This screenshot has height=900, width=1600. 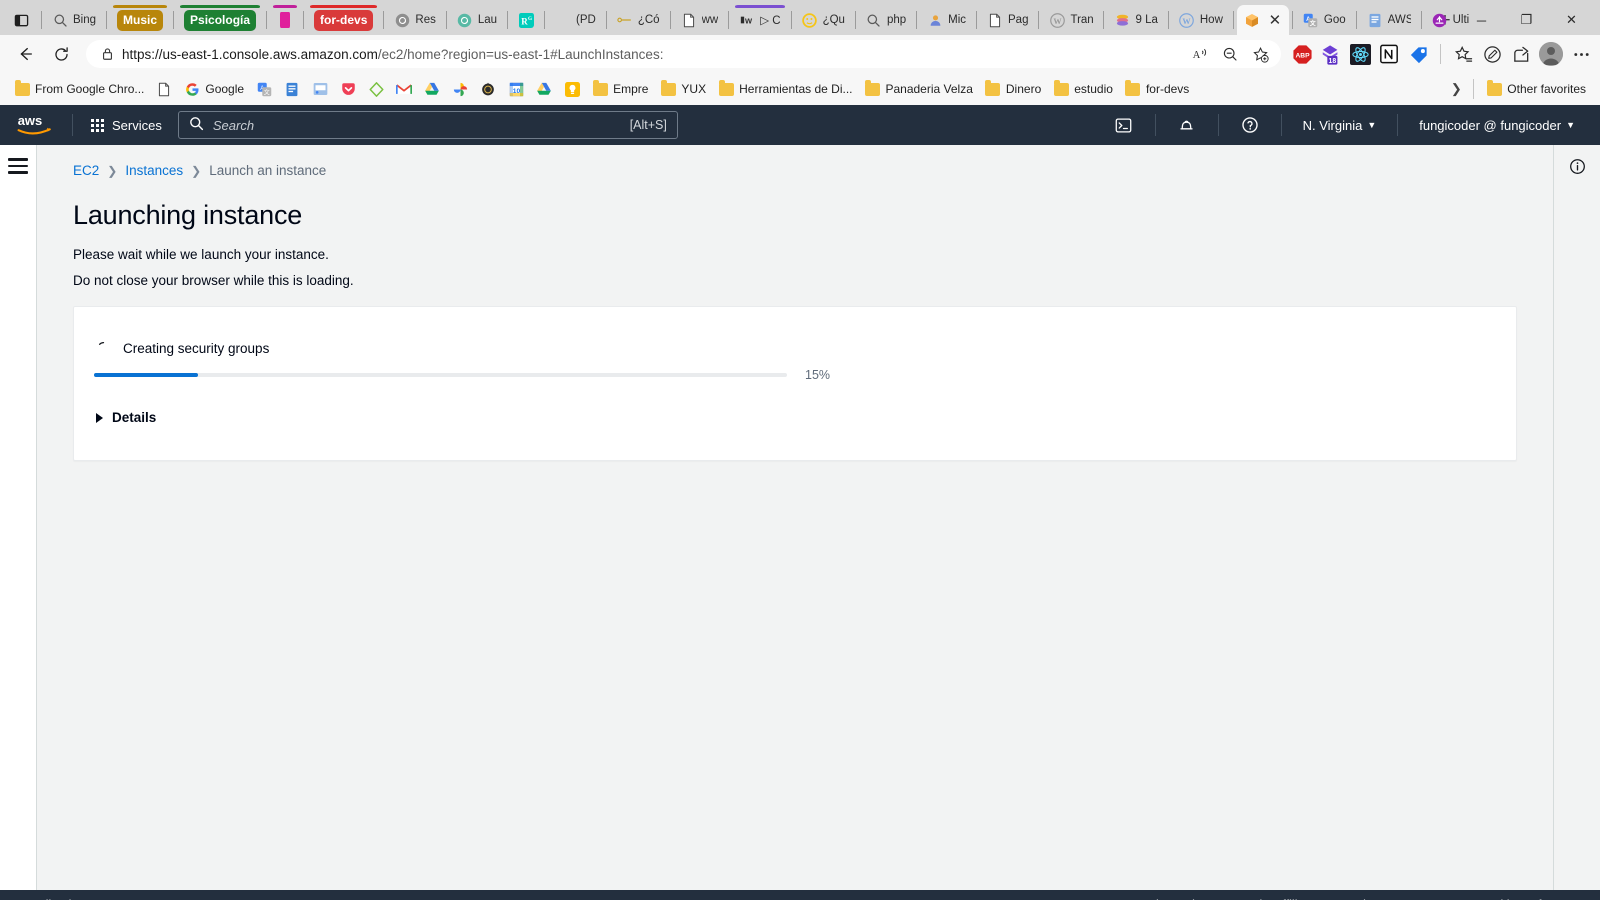 I want to click on browser-tab: ¿Qu, so click(x=823, y=20).